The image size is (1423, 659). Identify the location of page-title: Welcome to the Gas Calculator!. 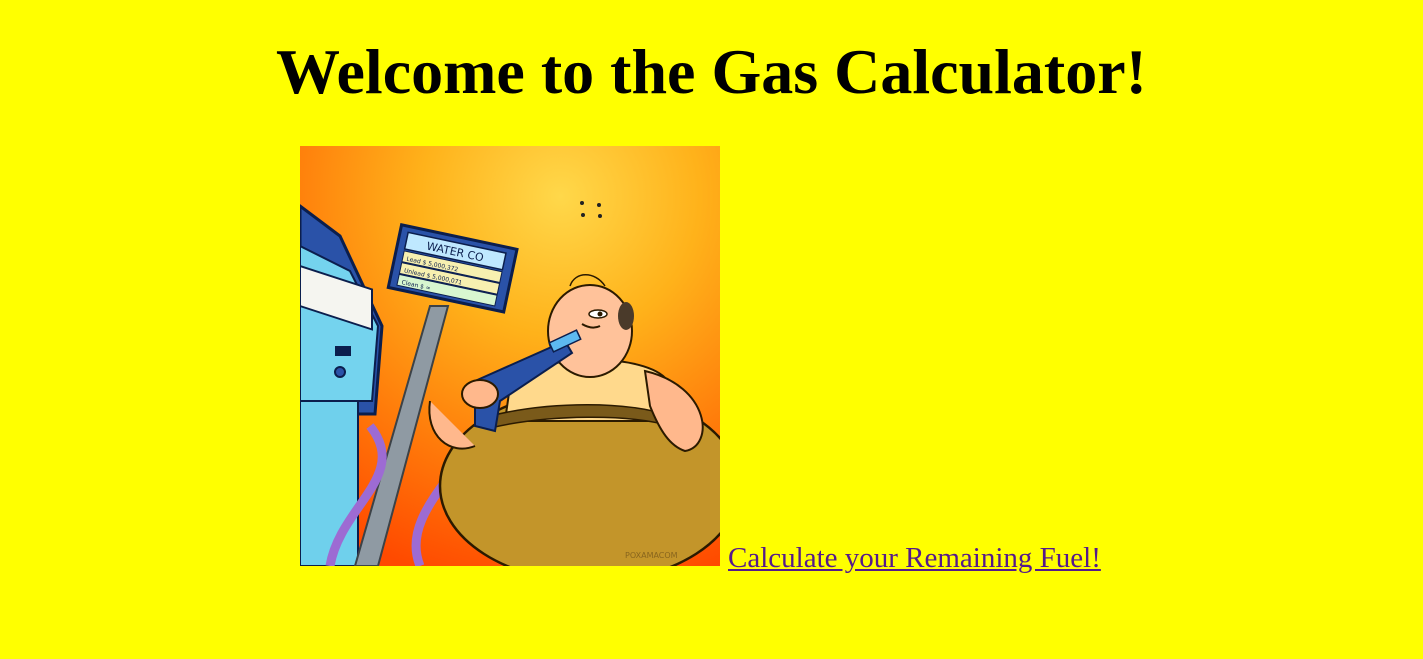
(711, 71).